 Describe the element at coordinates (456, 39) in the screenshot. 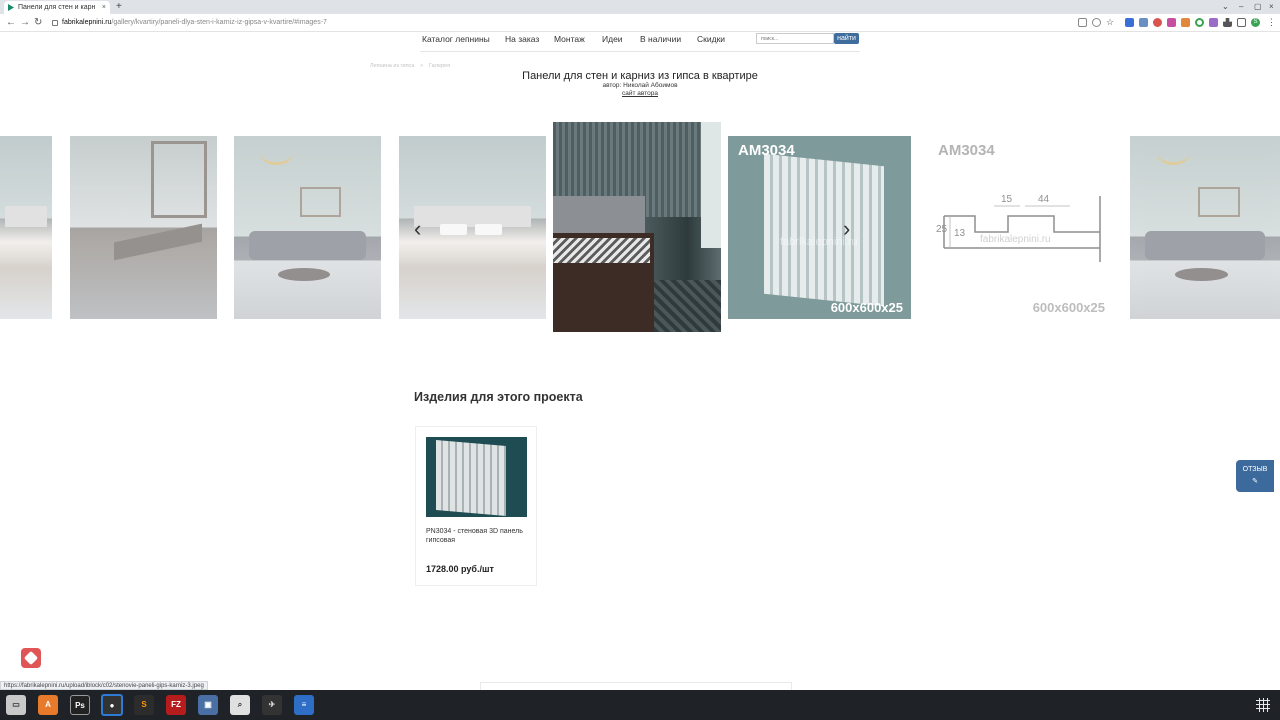

I see `nav-catalog: Каталог лепнины` at that location.